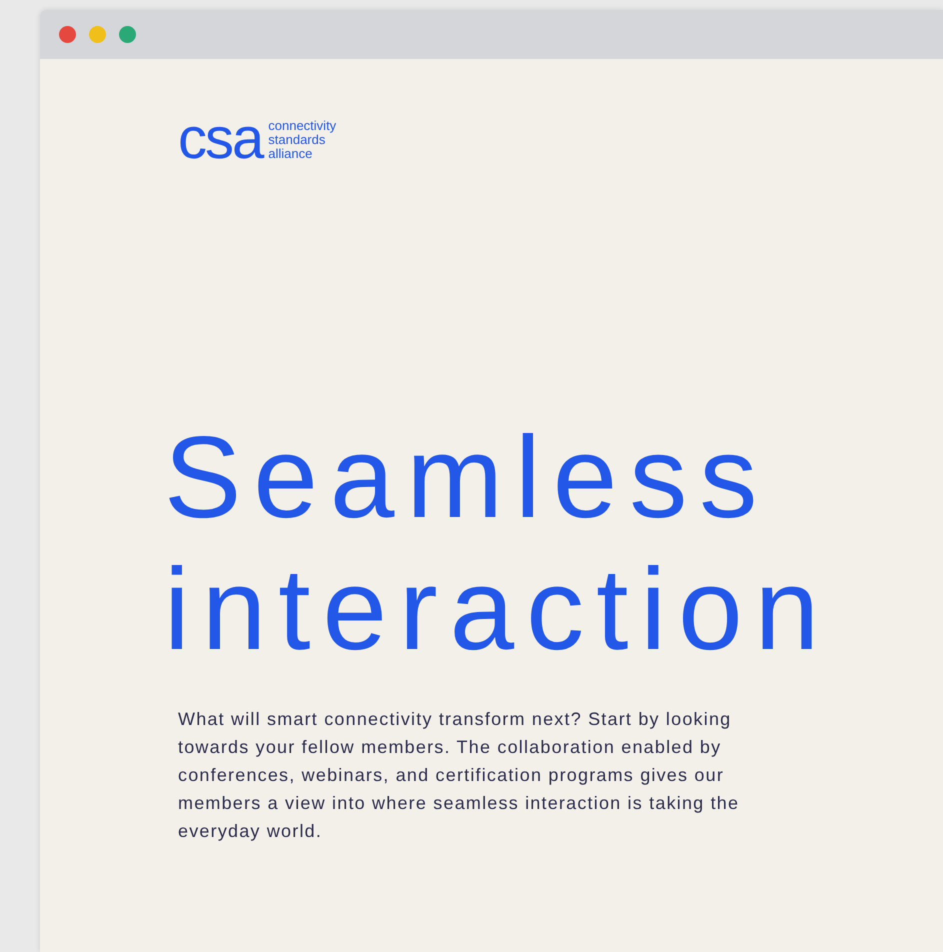 Image resolution: width=943 pixels, height=952 pixels. I want to click on logo-tagline: standards, so click(297, 140).